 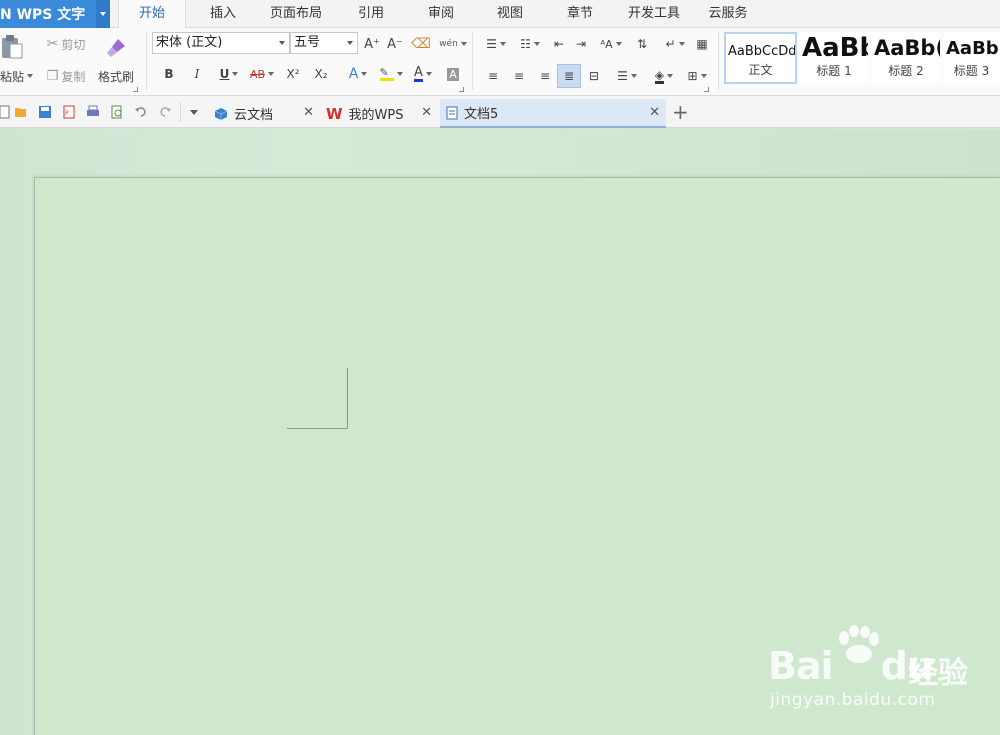 What do you see at coordinates (906, 71) in the screenshot?
I see `style-name: 标题 2` at bounding box center [906, 71].